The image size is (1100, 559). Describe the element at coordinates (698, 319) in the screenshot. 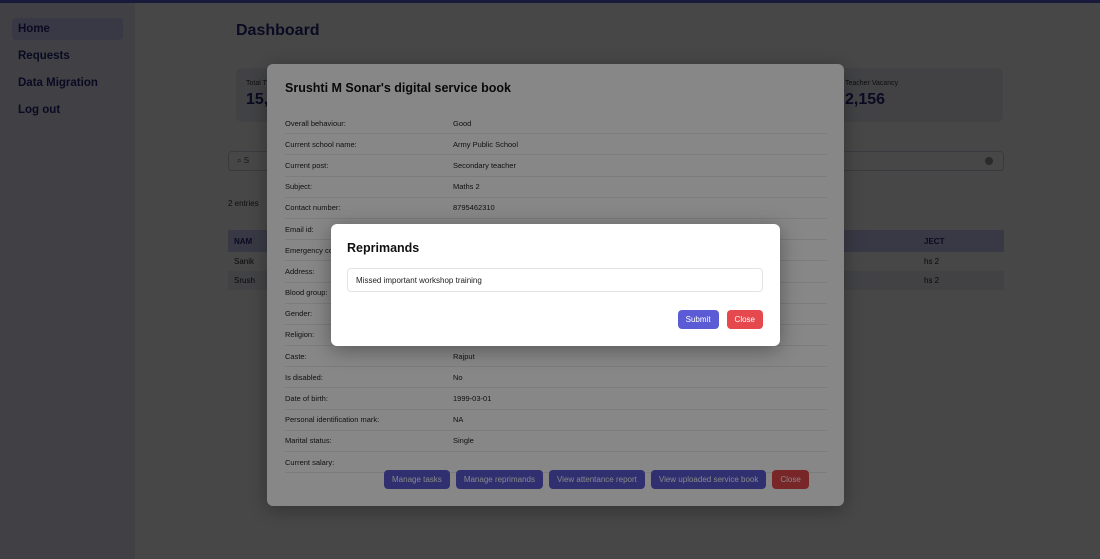

I see `submit-button: Submit` at that location.